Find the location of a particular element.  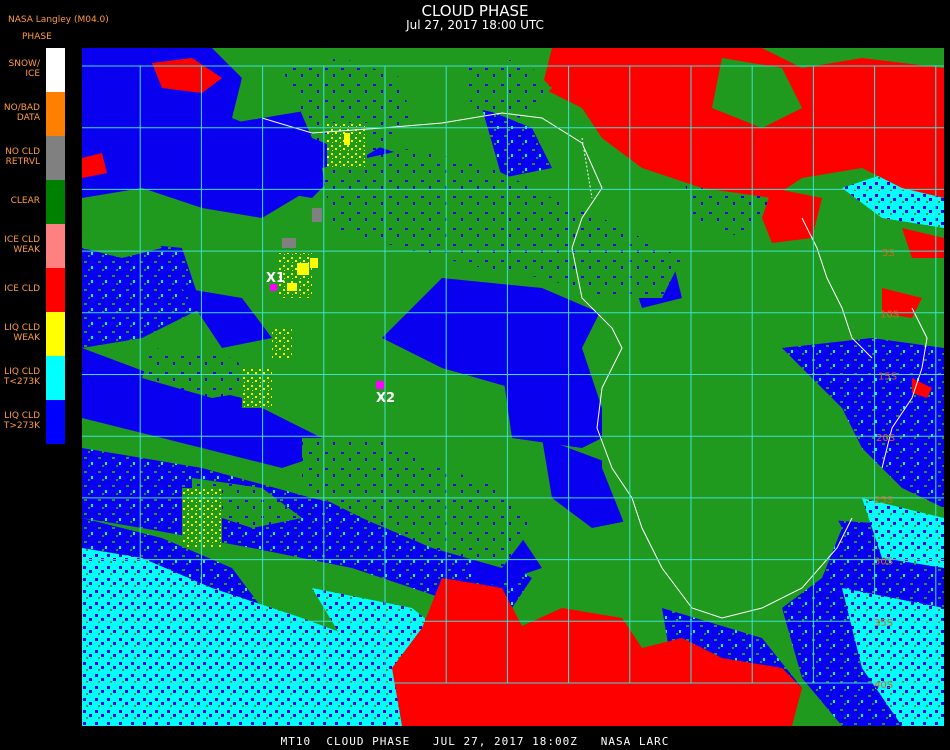

legend-item: SNOW/ ICE is located at coordinates (33, 70).